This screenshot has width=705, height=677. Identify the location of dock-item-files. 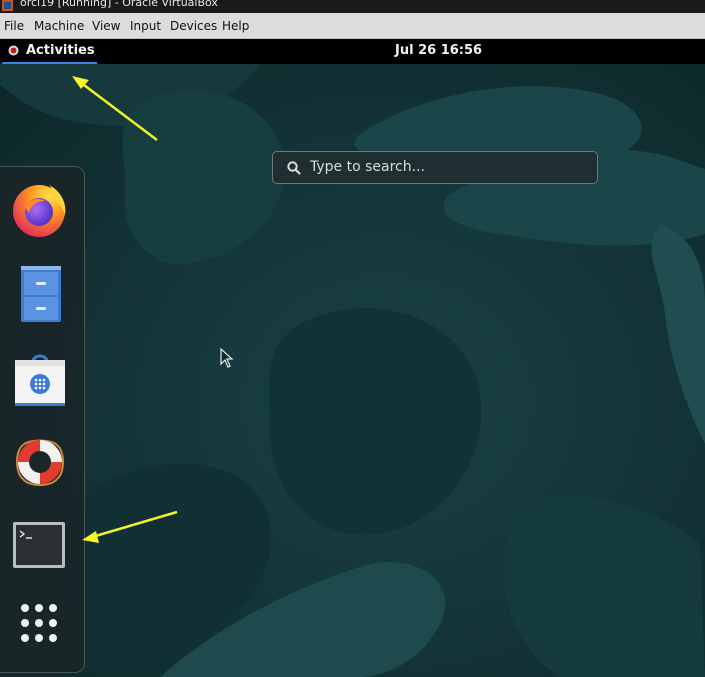
(40, 293).